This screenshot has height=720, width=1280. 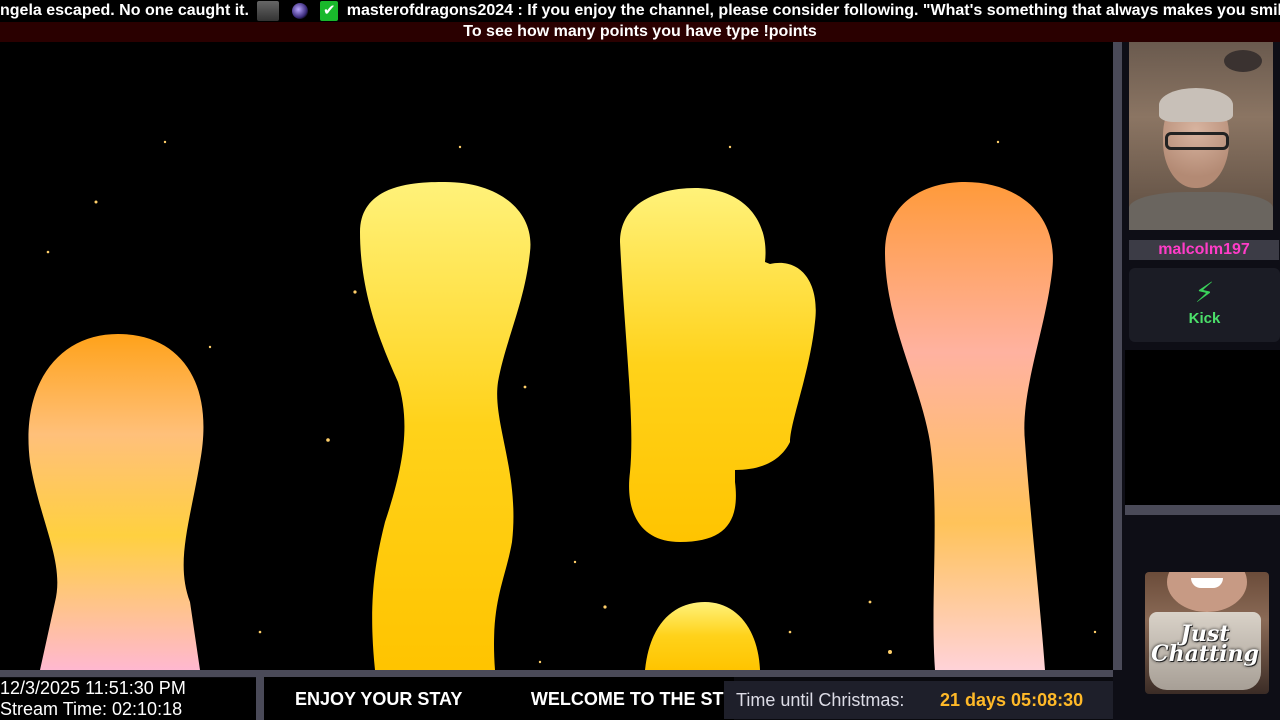 What do you see at coordinates (1197, 141) in the screenshot?
I see `webcam-glasses` at bounding box center [1197, 141].